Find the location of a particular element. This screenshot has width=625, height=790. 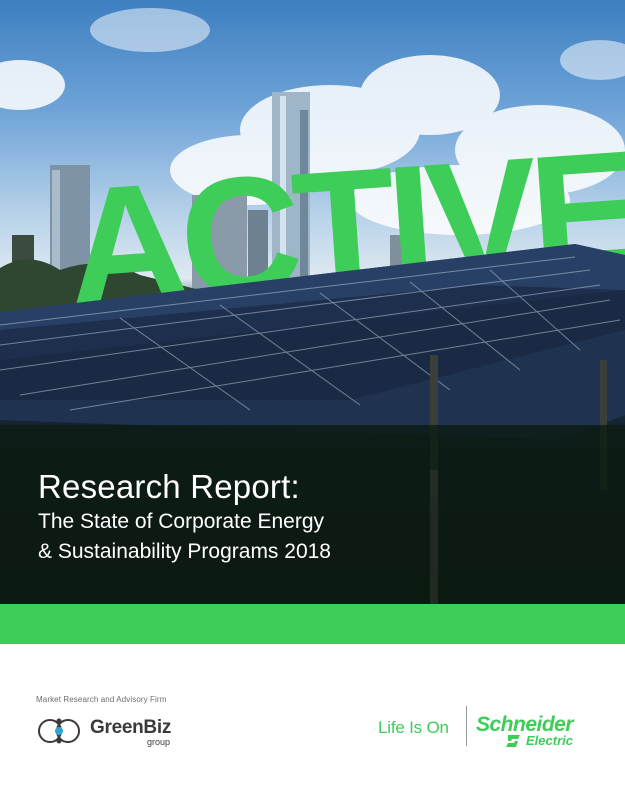

tagline: Life Is On is located at coordinates (413, 728).